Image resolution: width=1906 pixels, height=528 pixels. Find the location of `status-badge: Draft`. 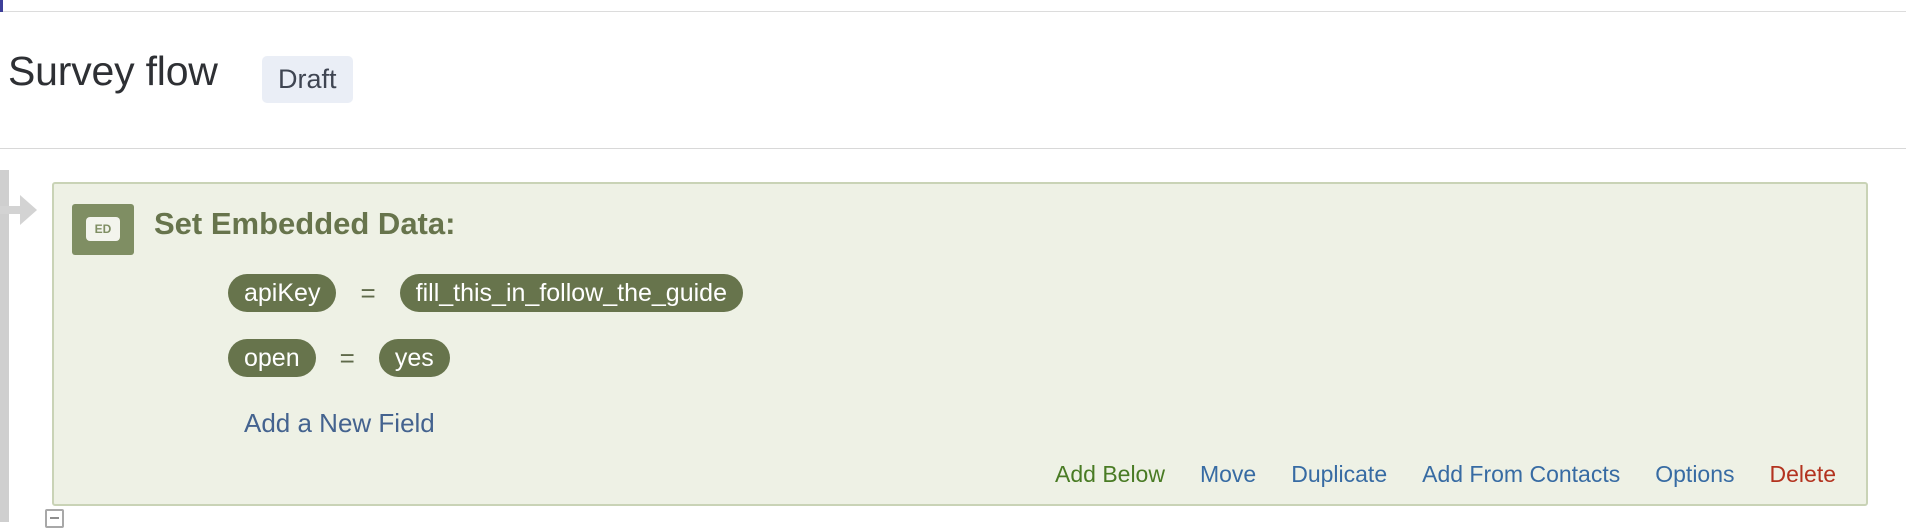

status-badge: Draft is located at coordinates (307, 79).